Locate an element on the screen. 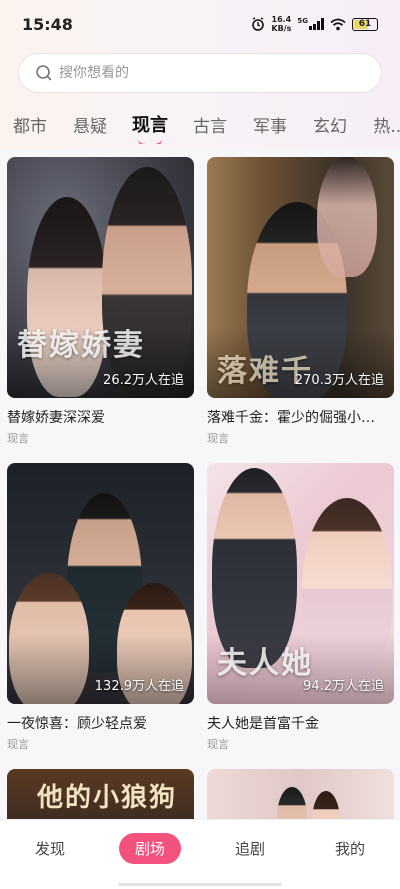 The width and height of the screenshot is (400, 889). viewer-count: 26.2万人在追 is located at coordinates (143, 380).